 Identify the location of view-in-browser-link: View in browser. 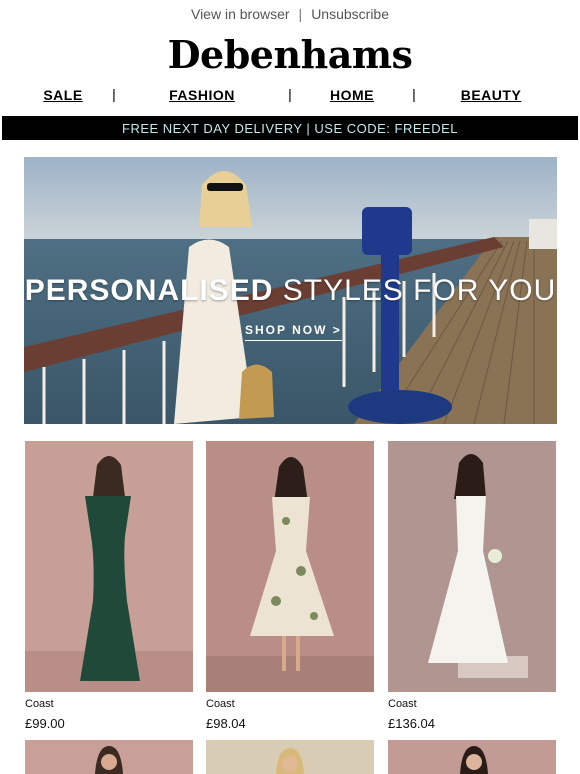
(240, 14).